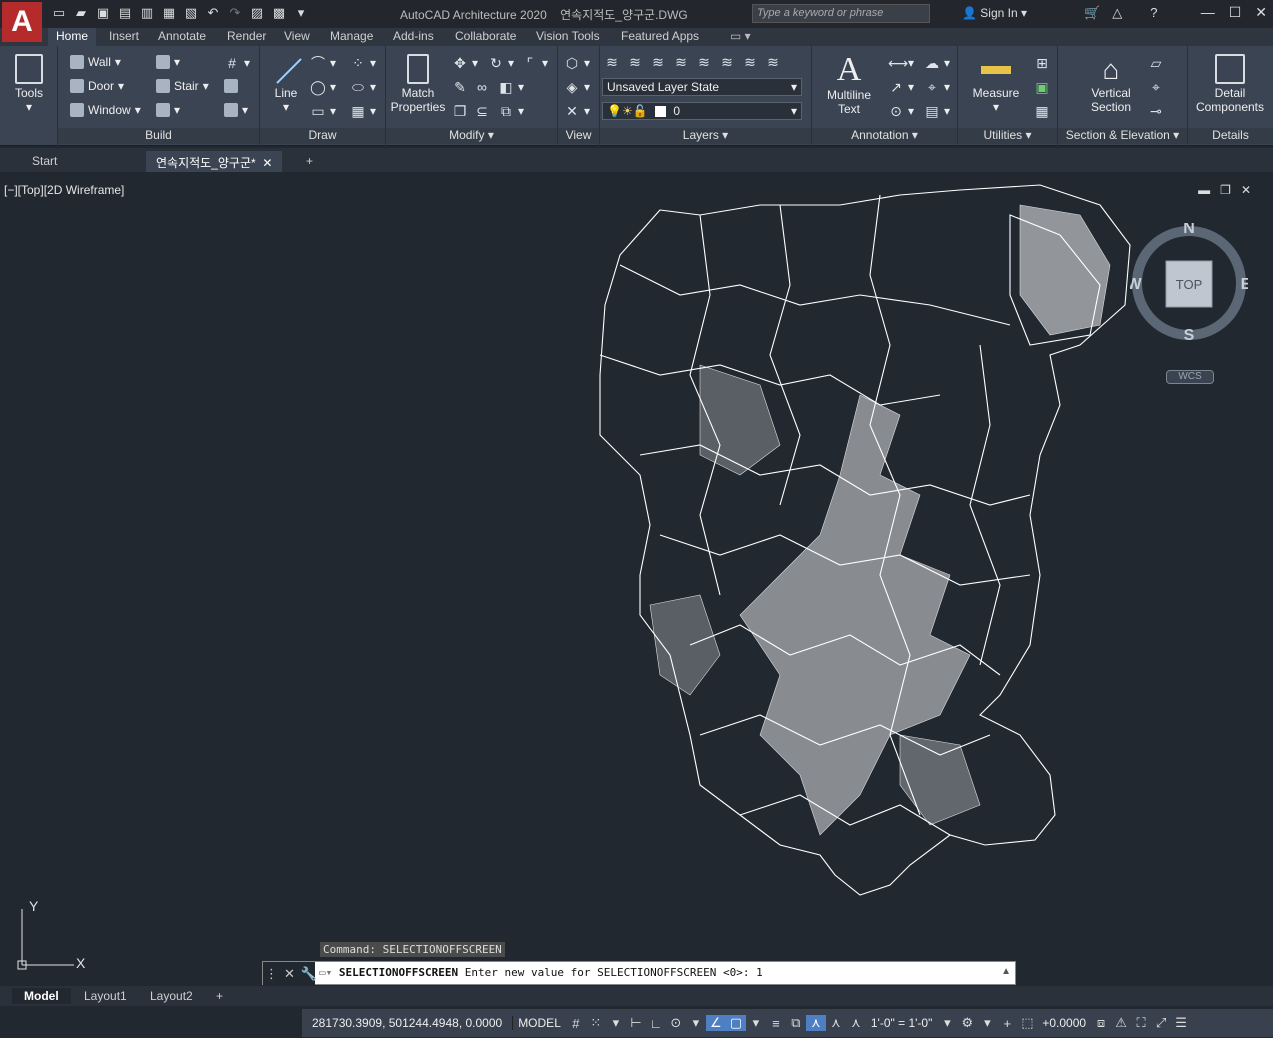  I want to click on close-icon: ✕, so click(1261, 12).